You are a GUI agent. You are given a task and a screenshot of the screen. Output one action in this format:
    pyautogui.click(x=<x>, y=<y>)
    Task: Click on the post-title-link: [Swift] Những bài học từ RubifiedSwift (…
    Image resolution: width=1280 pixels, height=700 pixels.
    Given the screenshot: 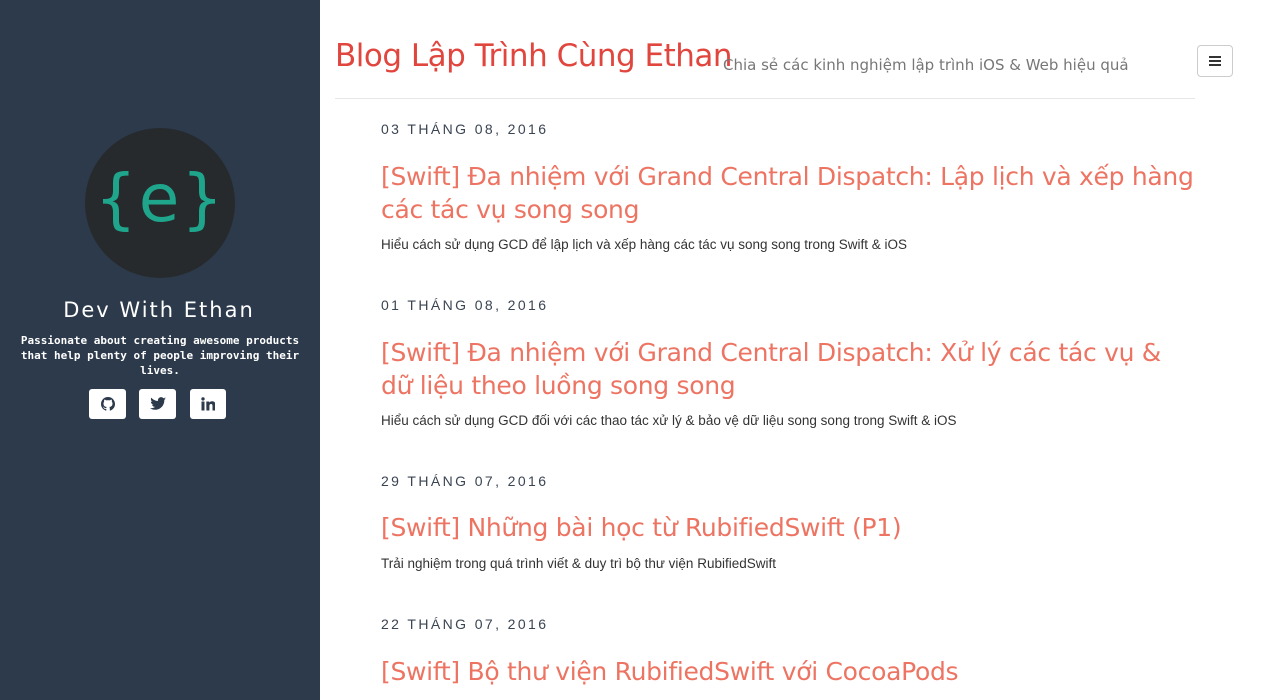 What is the action you would take?
    pyautogui.click(x=788, y=527)
    